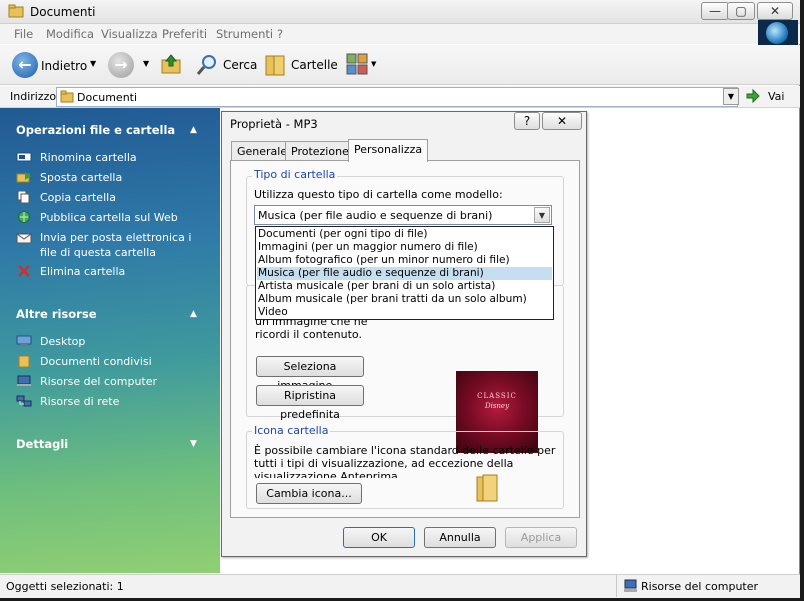 The width and height of the screenshot is (804, 601). I want to click on views-dropdown-icon: ▼, so click(373, 64).